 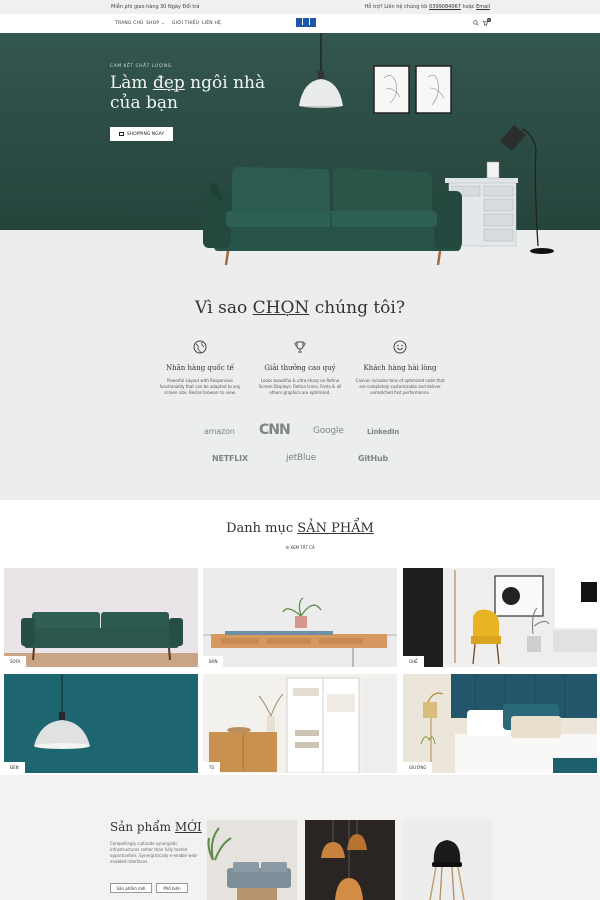 I want to click on brand-logo-jetblue: jetBlue, so click(x=301, y=458).